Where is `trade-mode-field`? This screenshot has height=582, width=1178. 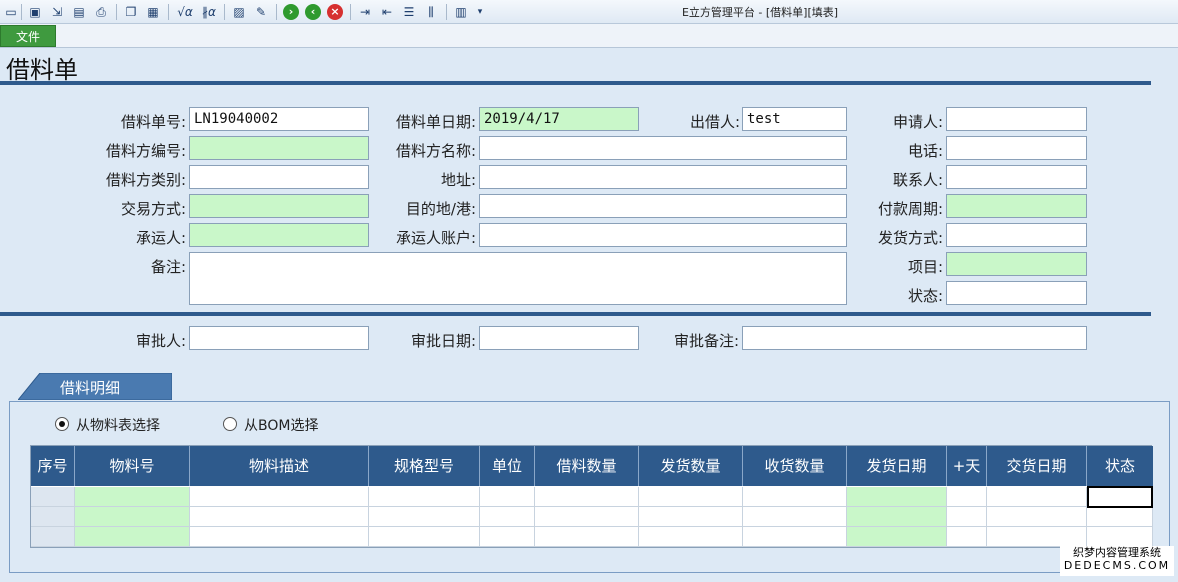 trade-mode-field is located at coordinates (279, 206).